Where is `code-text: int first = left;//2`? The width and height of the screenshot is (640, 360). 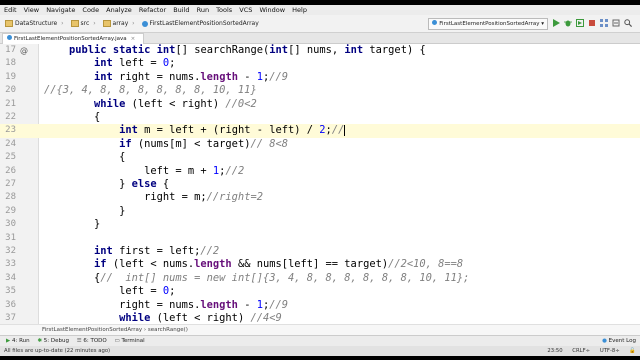 code-text: int first = left;//2 is located at coordinates (157, 251).